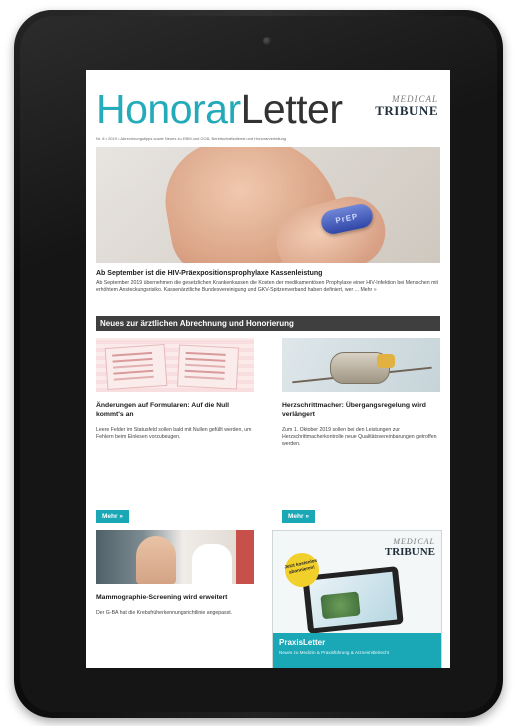 The width and height of the screenshot is (518, 726). I want to click on promo-title: PraxisLetter, so click(302, 642).